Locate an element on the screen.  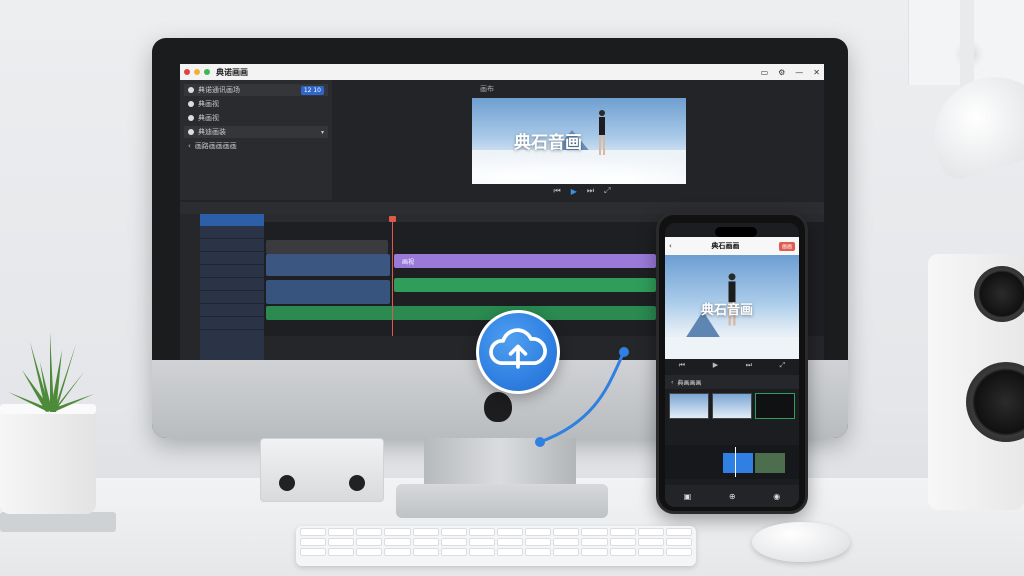
phone-preview: 典石音画 is located at coordinates (732, 307).